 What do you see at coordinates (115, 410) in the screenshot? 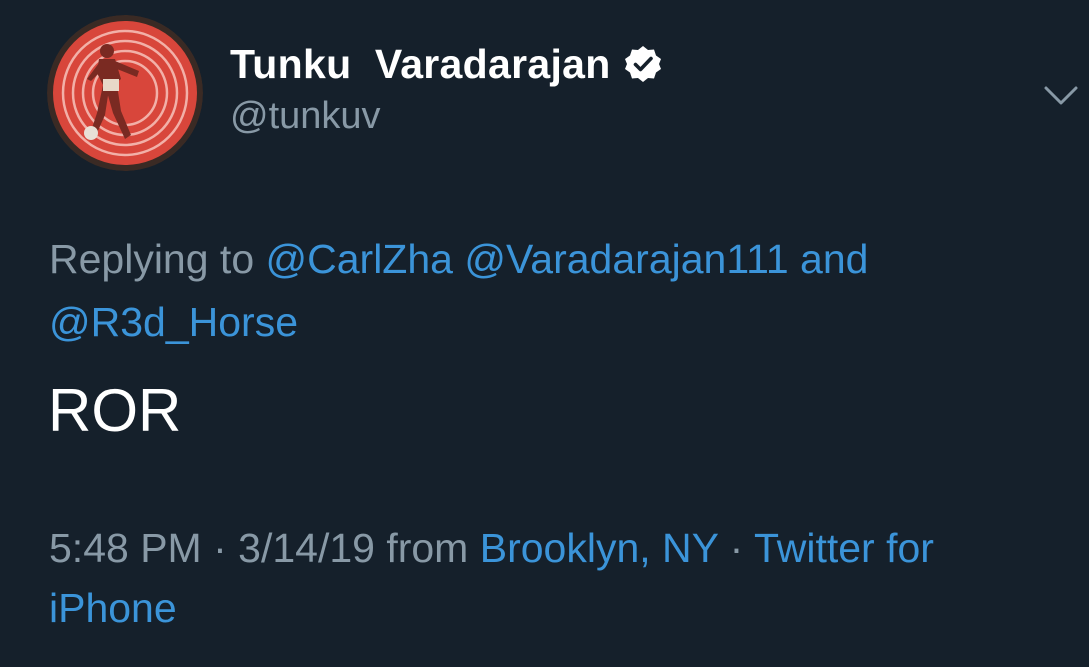
I see `tweet-text: ROR` at bounding box center [115, 410].